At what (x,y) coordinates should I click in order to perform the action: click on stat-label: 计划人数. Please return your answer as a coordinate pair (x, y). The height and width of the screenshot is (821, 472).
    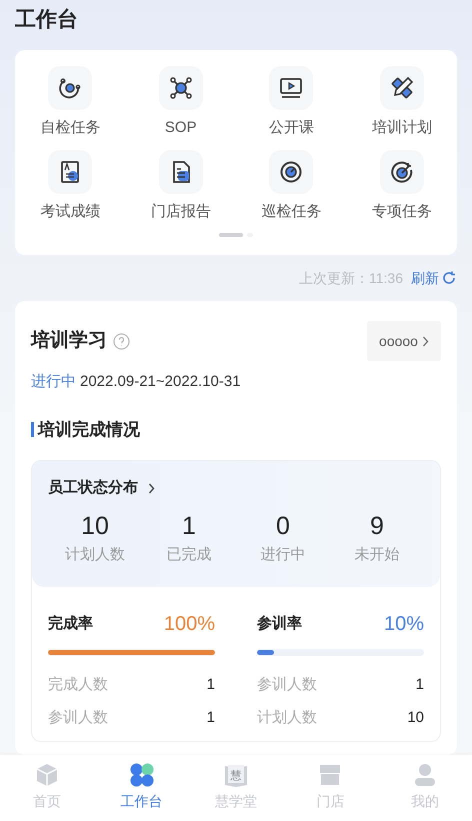
    Looking at the image, I should click on (95, 554).